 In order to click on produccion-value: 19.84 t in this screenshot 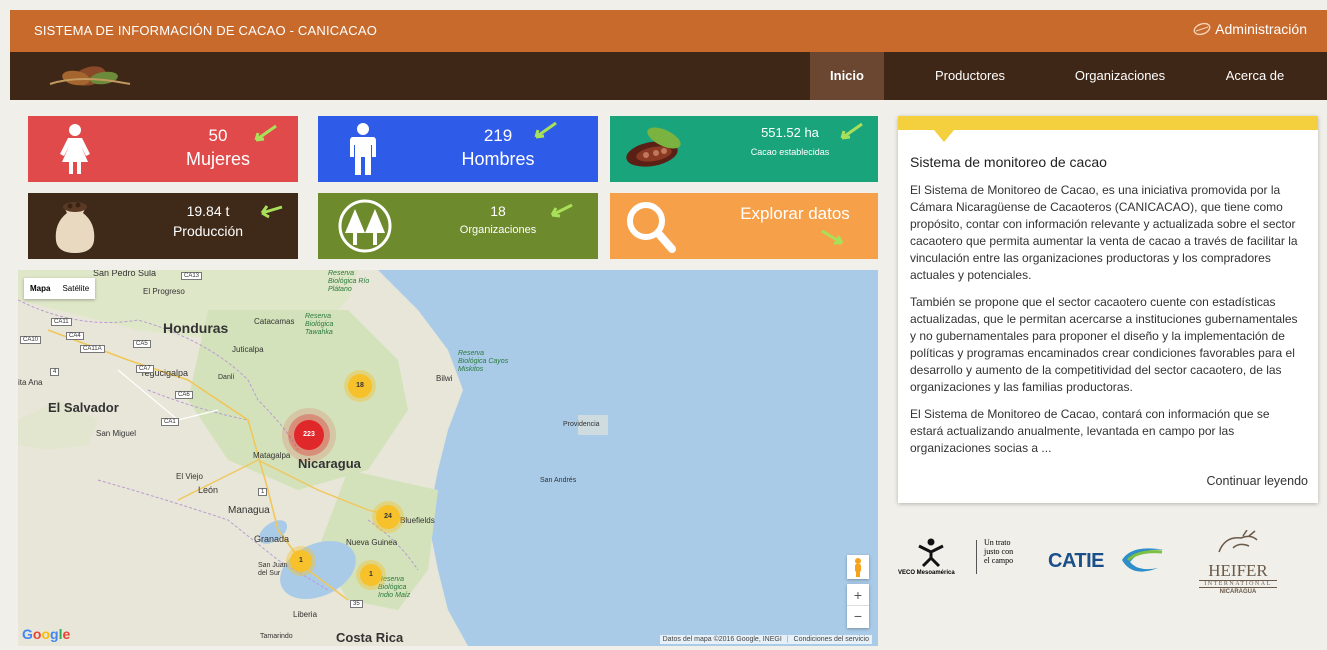, I will do `click(208, 211)`.